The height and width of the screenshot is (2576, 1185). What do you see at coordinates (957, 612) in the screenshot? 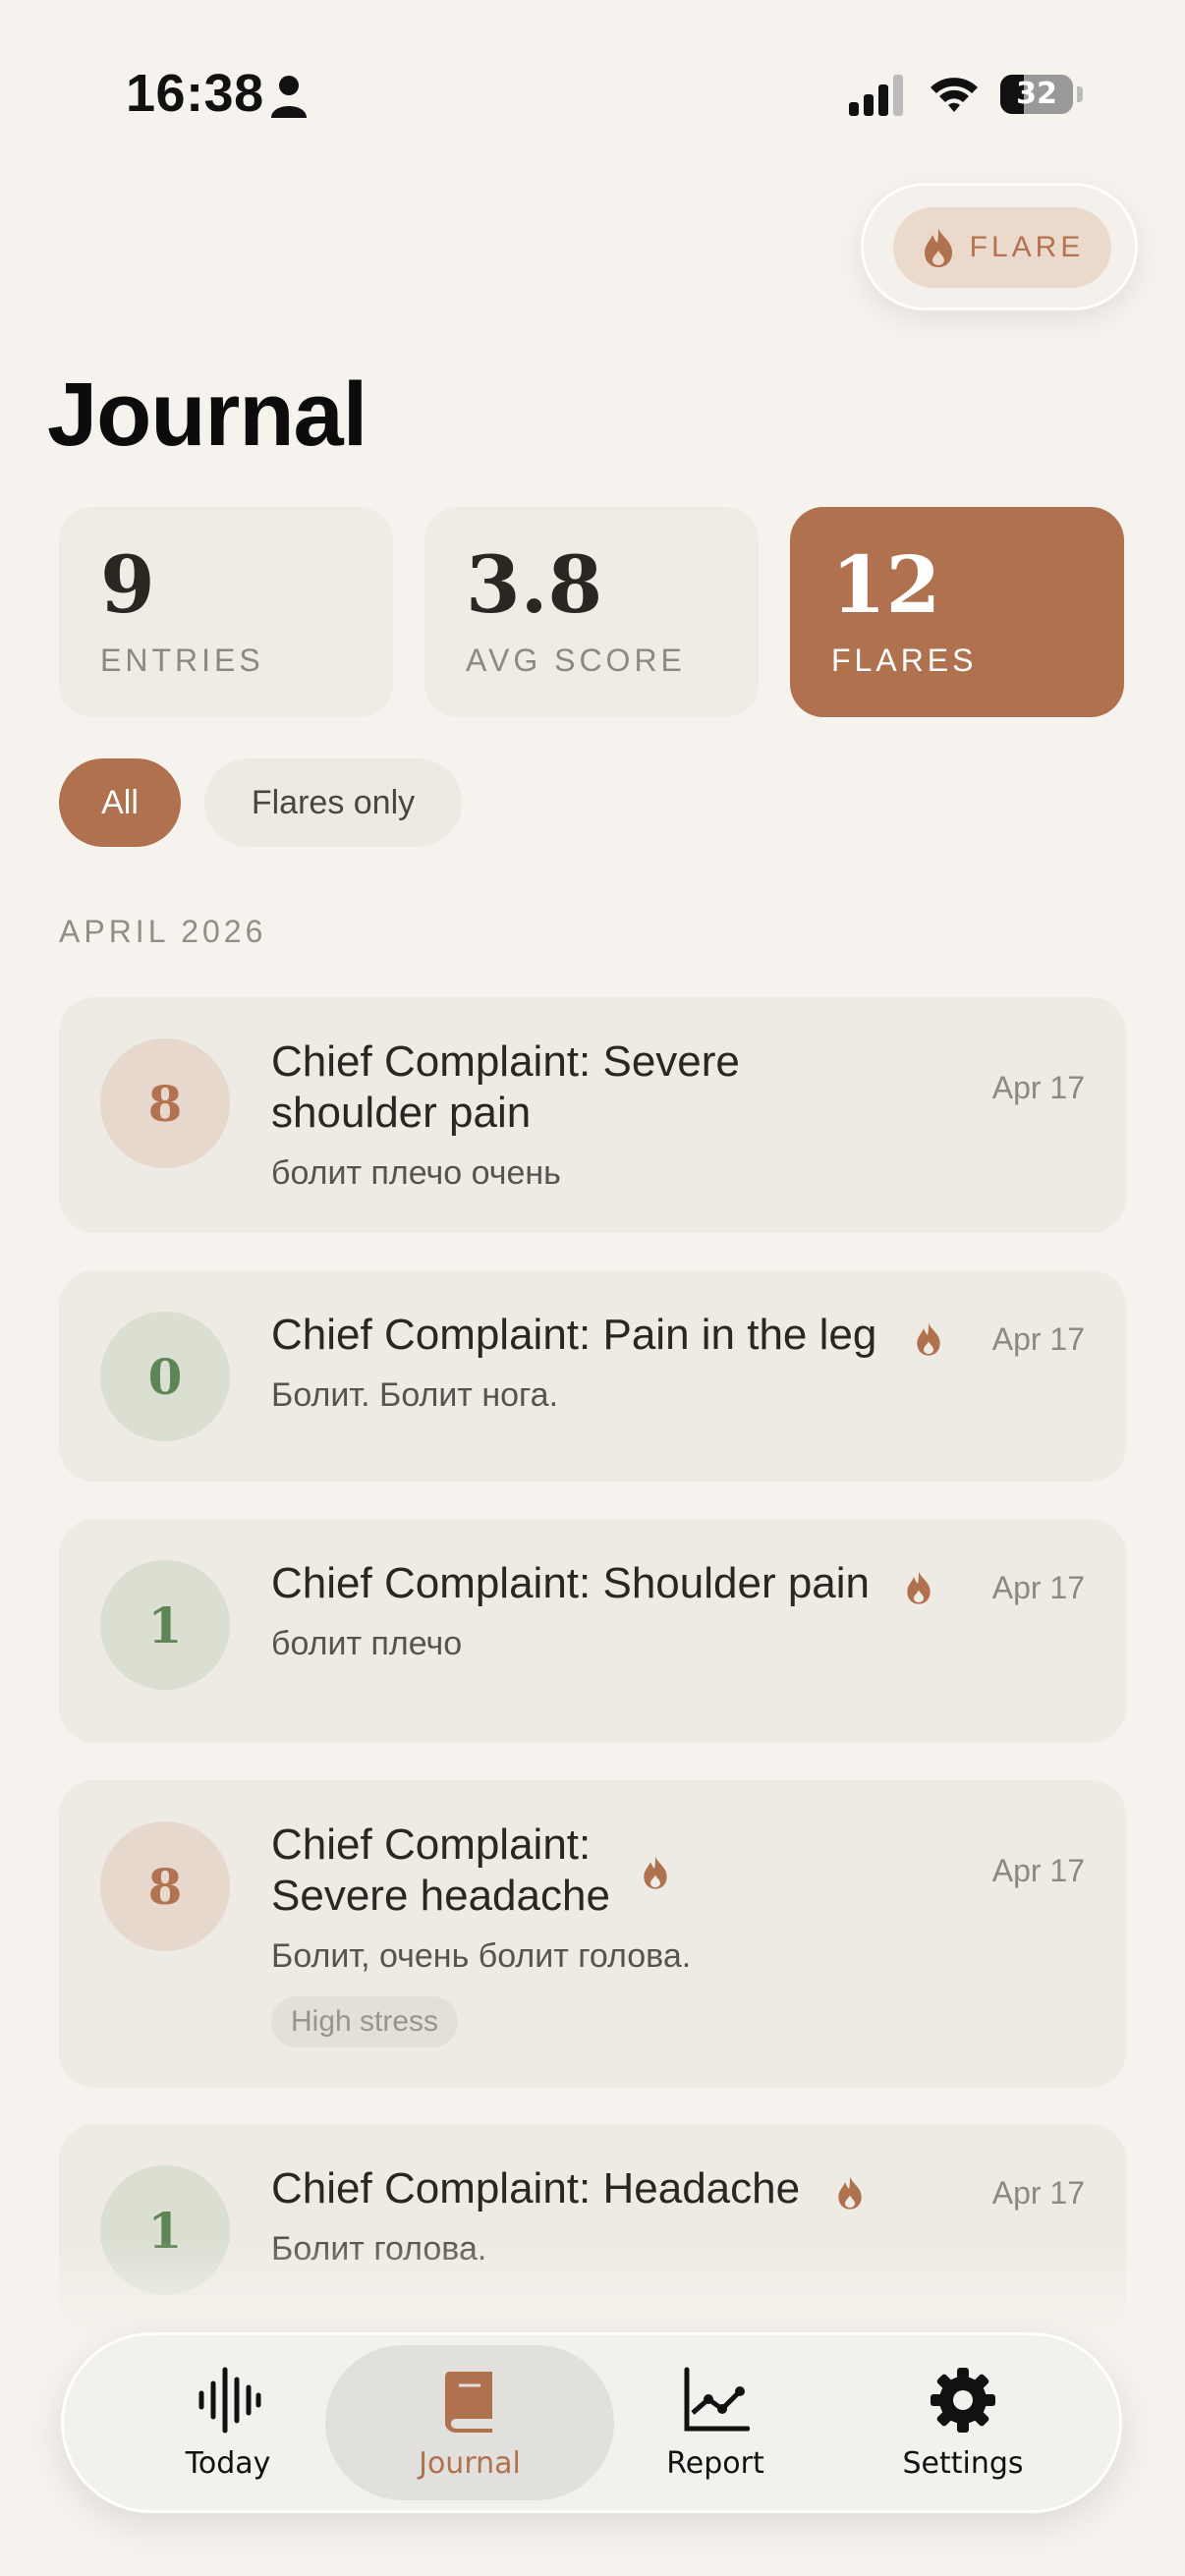
I see `stat-card-flares: 12 FLARES` at bounding box center [957, 612].